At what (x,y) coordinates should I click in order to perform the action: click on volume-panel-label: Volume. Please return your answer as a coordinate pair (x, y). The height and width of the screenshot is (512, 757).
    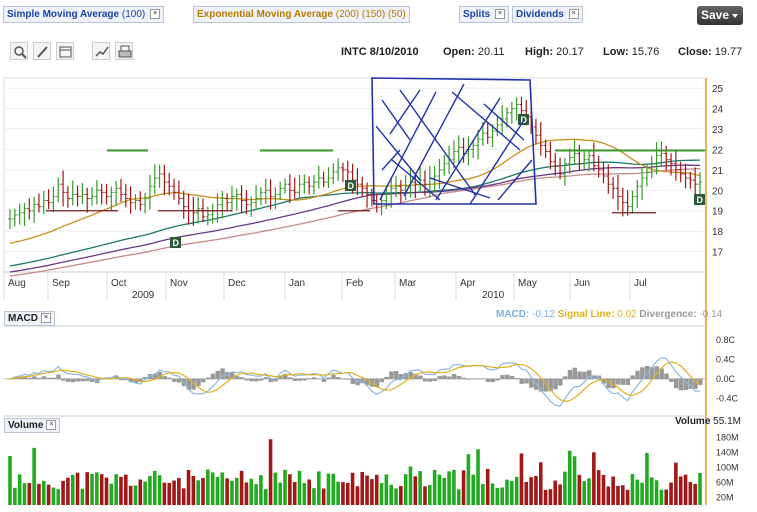
    Looking at the image, I should click on (26, 425).